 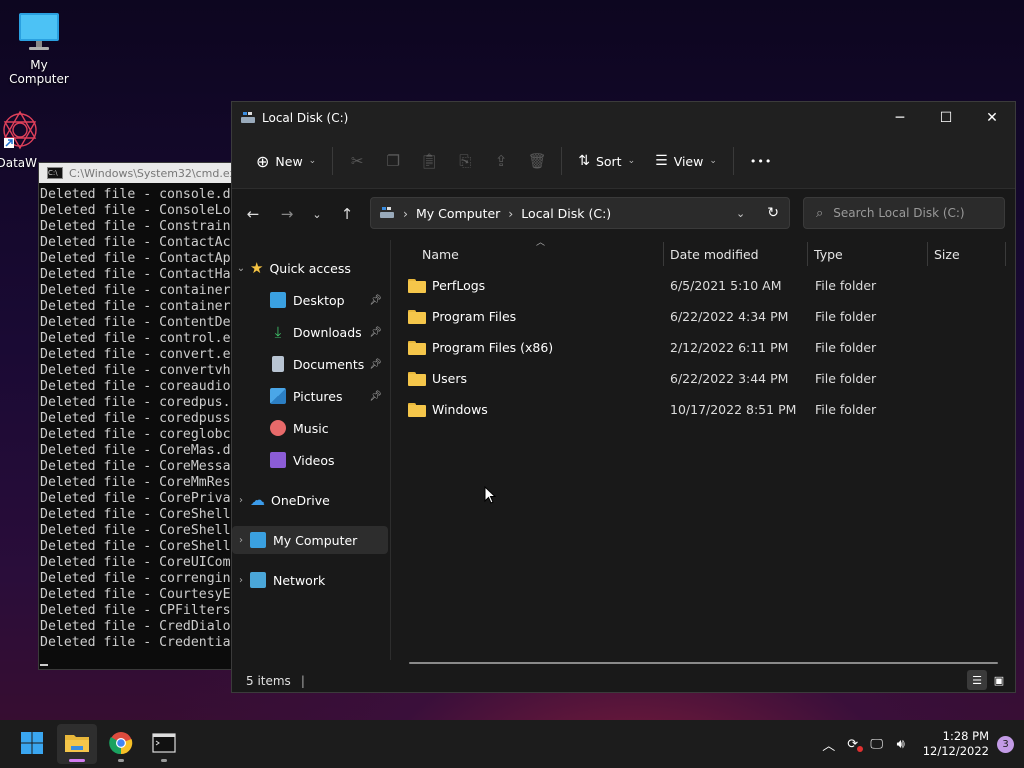 I want to click on network-status-icon: 🖵︎, so click(x=877, y=744).